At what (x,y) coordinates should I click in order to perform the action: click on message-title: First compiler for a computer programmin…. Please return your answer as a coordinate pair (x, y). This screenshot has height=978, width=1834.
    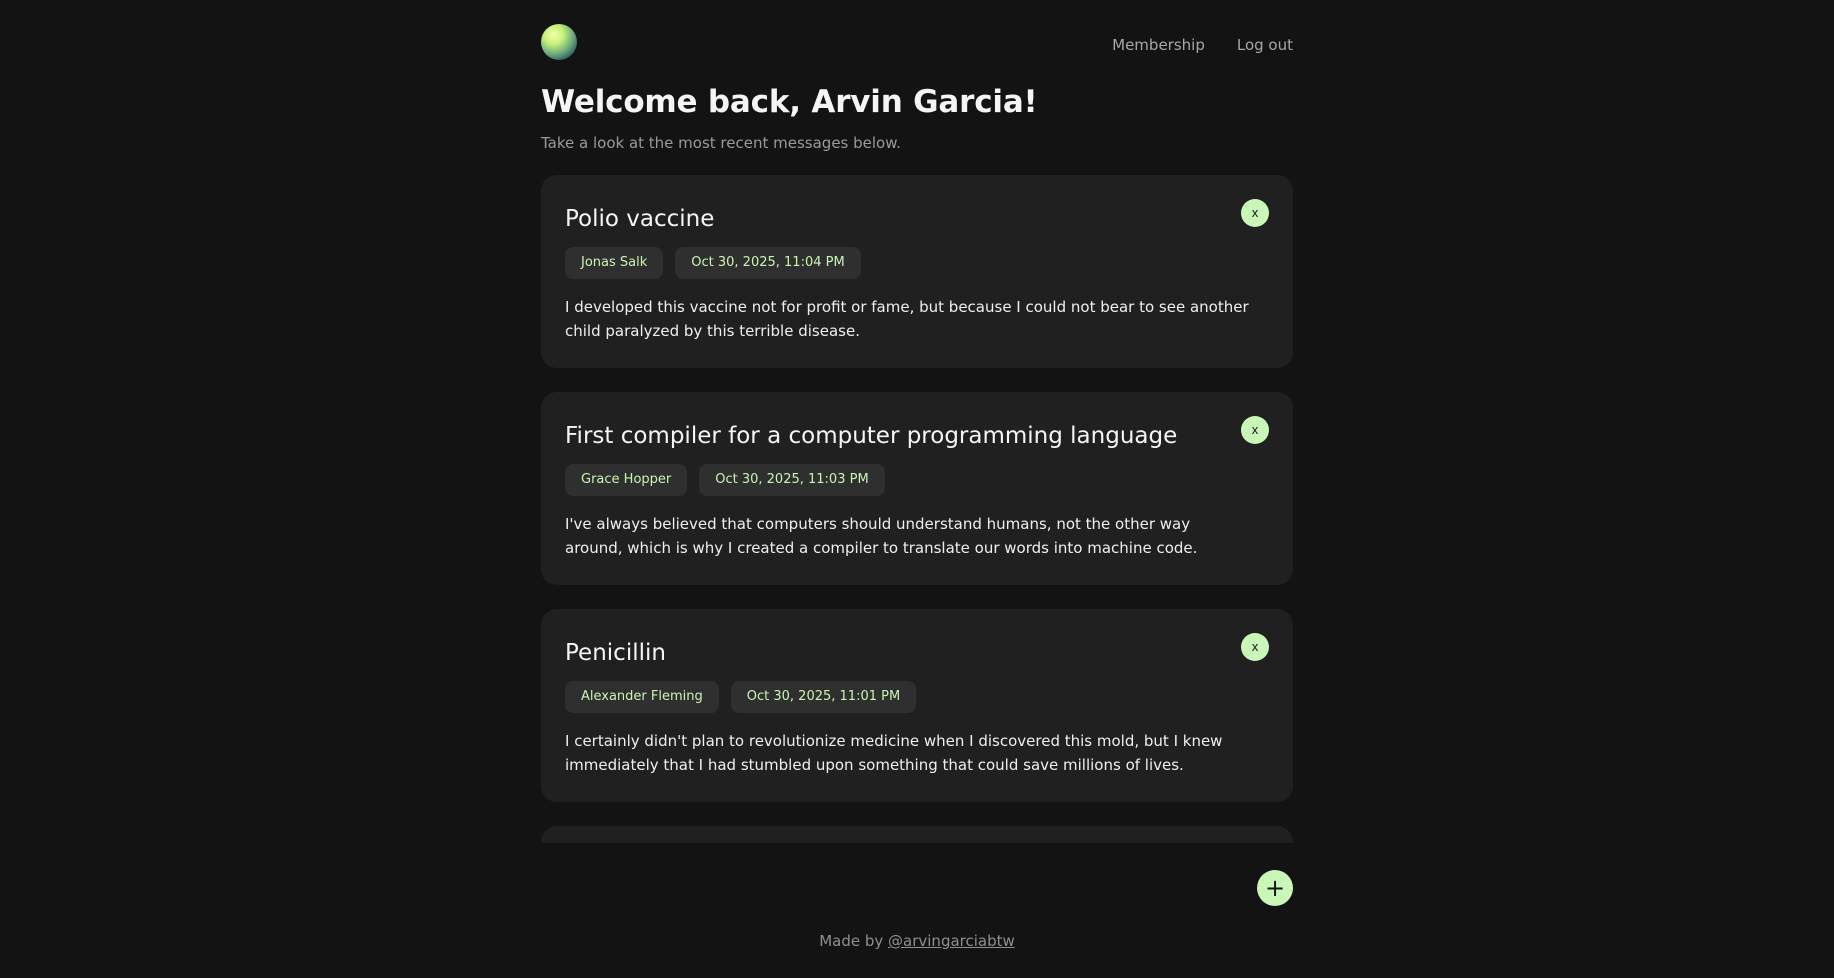
    Looking at the image, I should click on (871, 436).